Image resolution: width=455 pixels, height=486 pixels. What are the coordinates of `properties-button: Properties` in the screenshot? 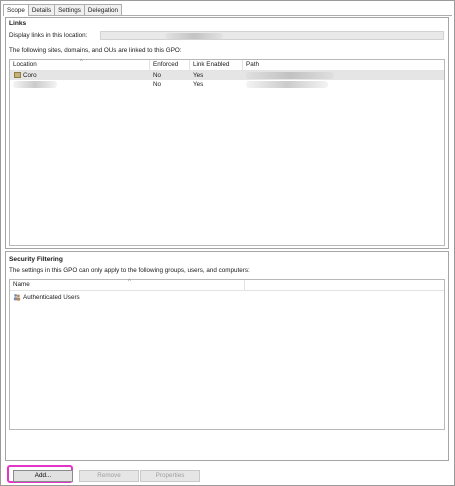 It's located at (170, 476).